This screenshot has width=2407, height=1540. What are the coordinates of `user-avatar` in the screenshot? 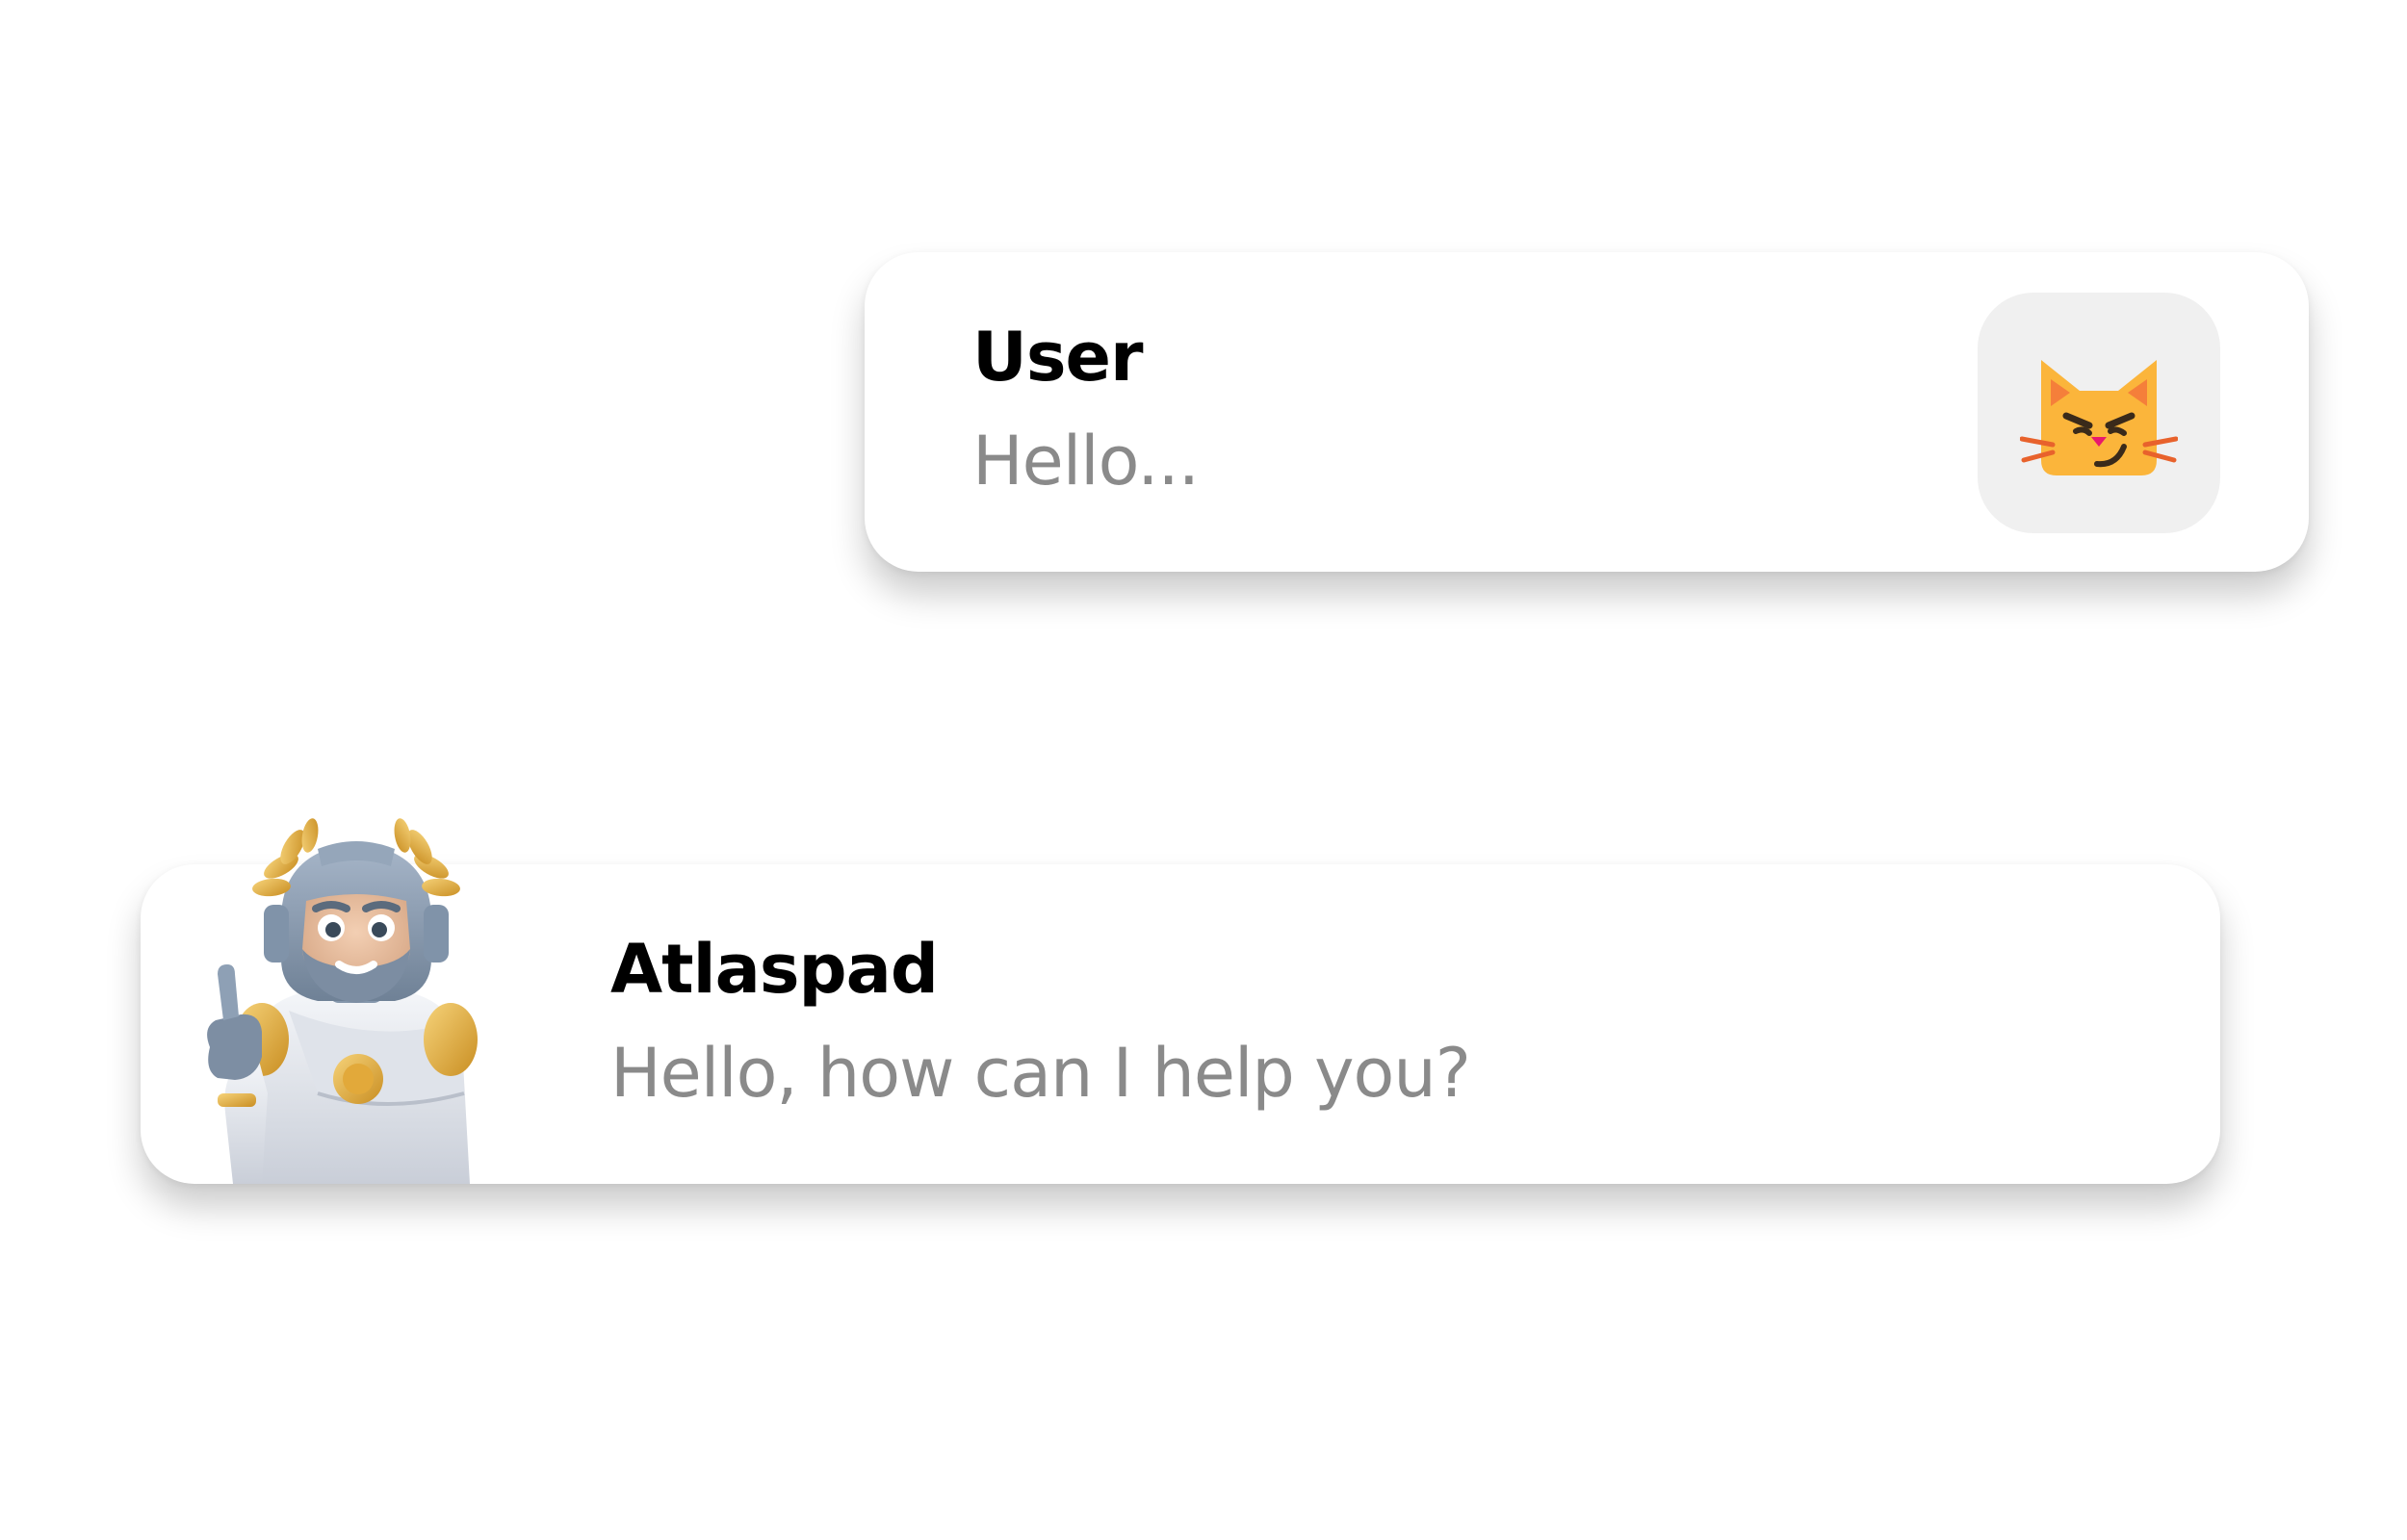 It's located at (2099, 413).